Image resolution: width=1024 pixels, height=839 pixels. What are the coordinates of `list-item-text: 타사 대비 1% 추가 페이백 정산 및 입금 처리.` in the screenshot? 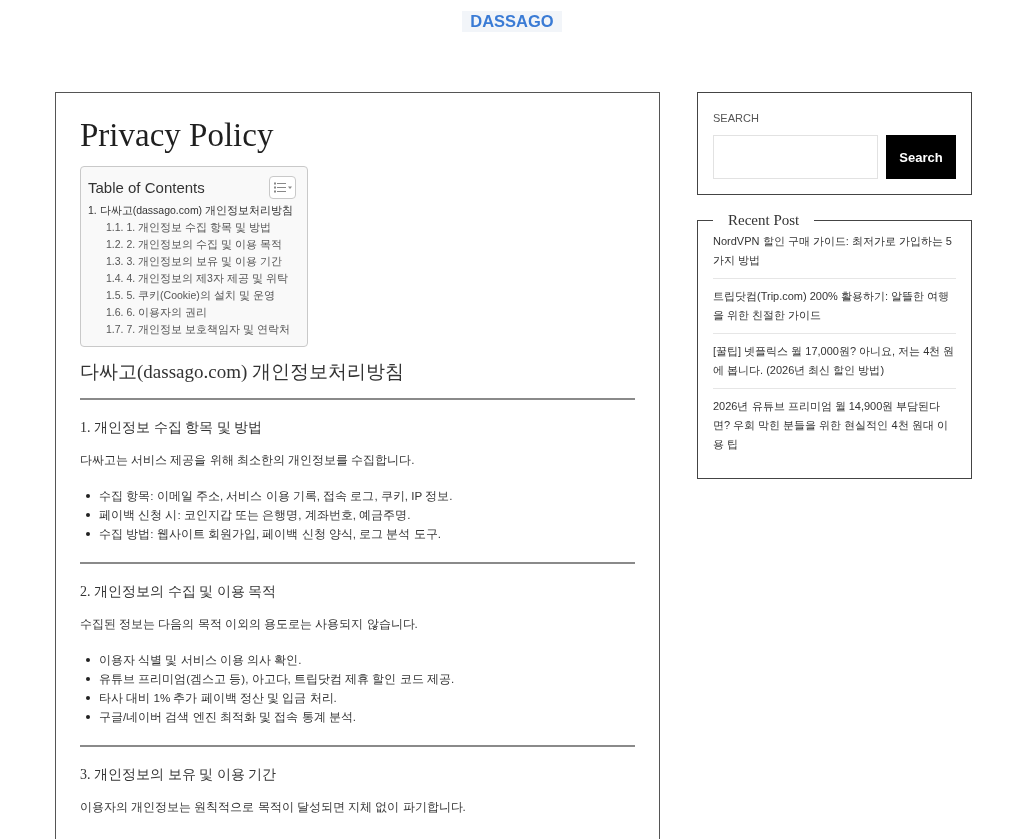 It's located at (218, 698).